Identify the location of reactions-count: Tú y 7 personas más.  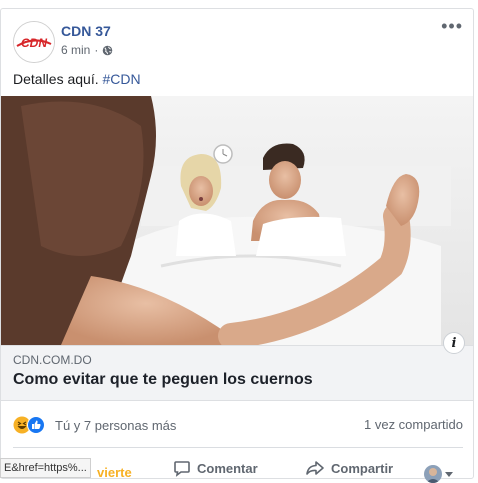
(115, 425).